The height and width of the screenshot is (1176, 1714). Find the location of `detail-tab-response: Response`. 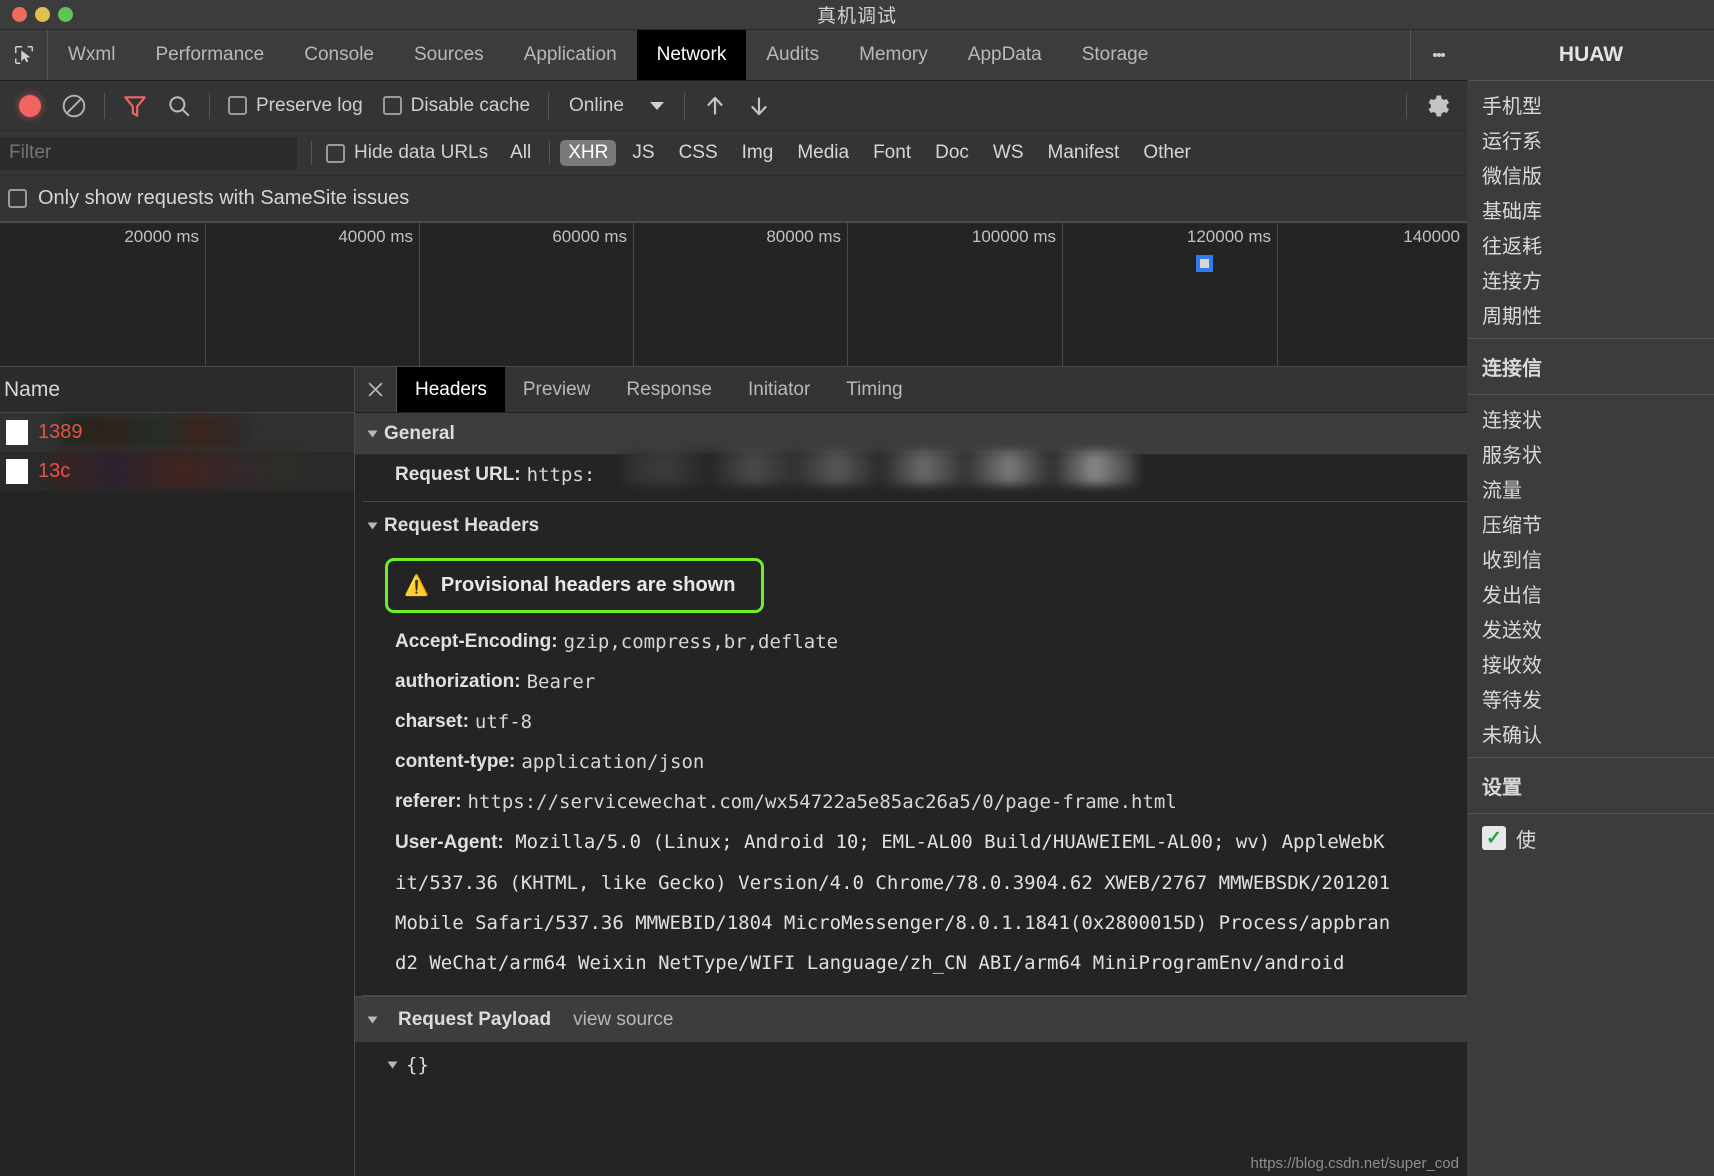

detail-tab-response: Response is located at coordinates (669, 389).